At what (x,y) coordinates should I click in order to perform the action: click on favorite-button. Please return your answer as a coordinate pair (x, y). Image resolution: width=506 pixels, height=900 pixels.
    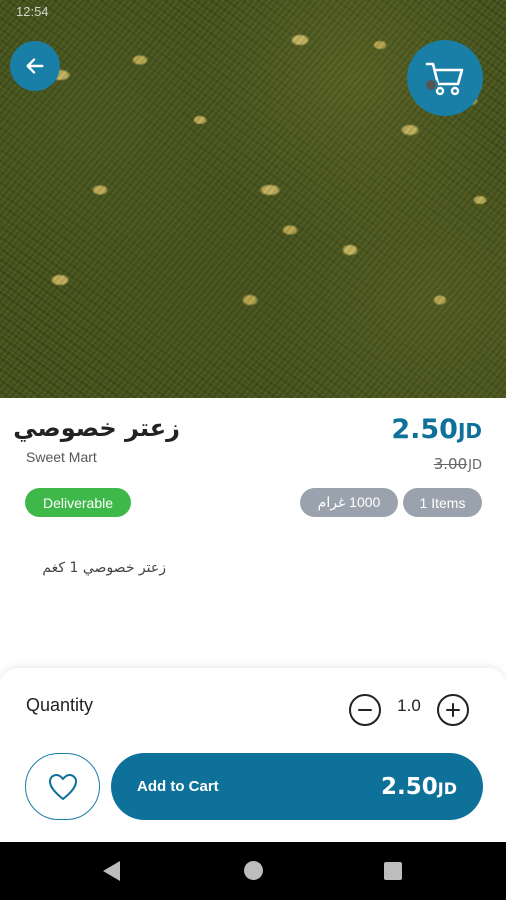
    Looking at the image, I should click on (62, 786).